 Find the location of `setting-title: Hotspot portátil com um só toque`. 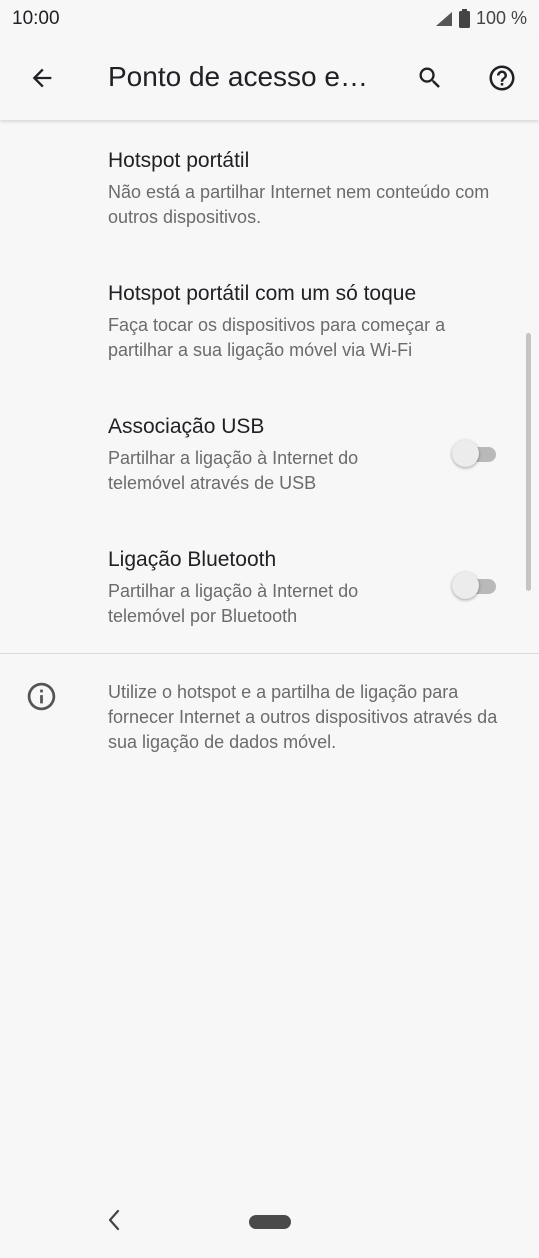

setting-title: Hotspot portátil com um só toque is located at coordinates (262, 293).